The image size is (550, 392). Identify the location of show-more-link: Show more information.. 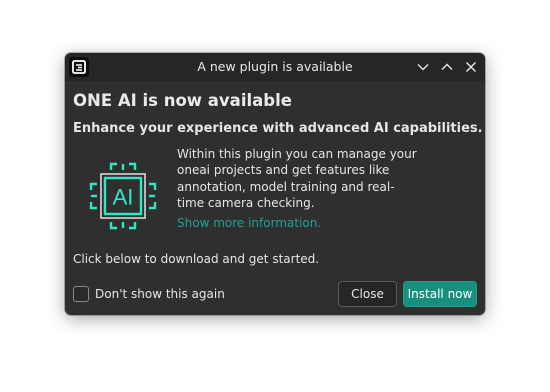
(249, 223).